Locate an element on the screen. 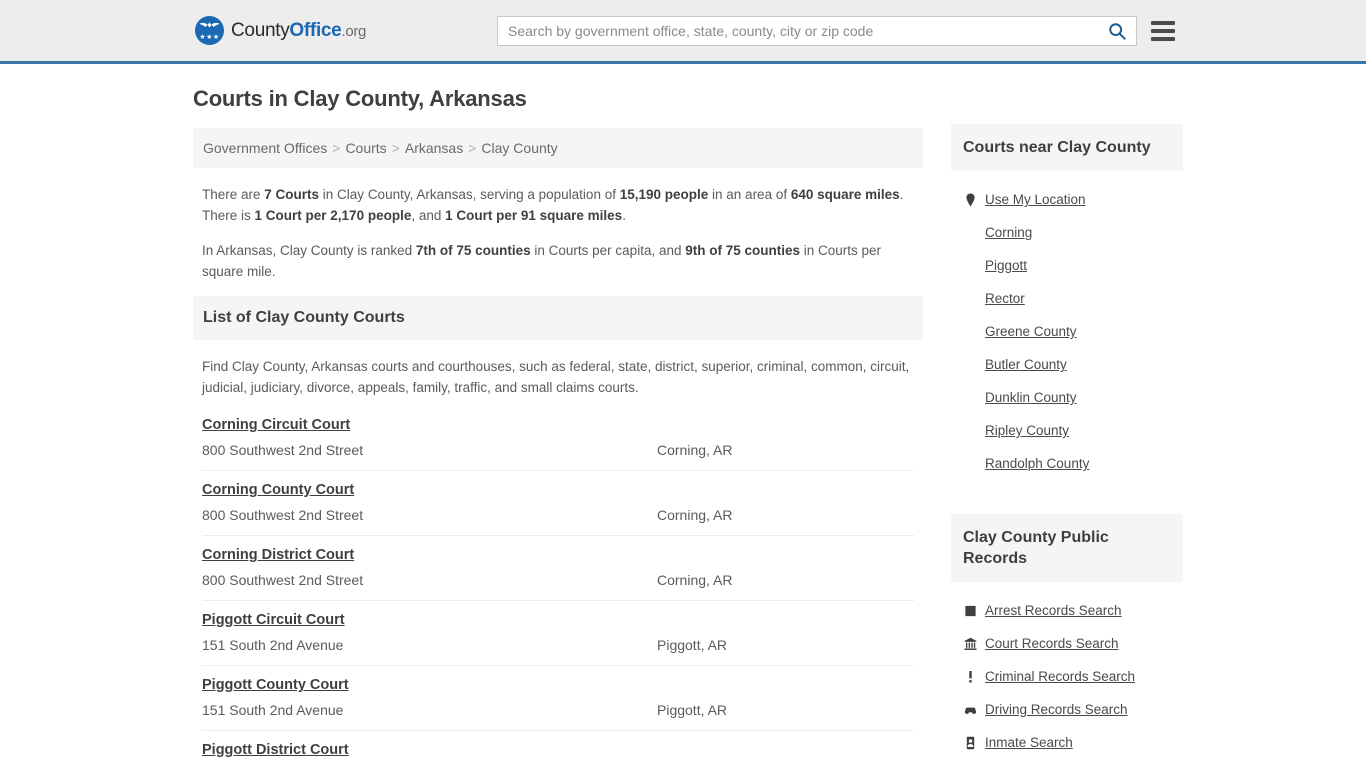  map-pin-icon is located at coordinates (970, 200).